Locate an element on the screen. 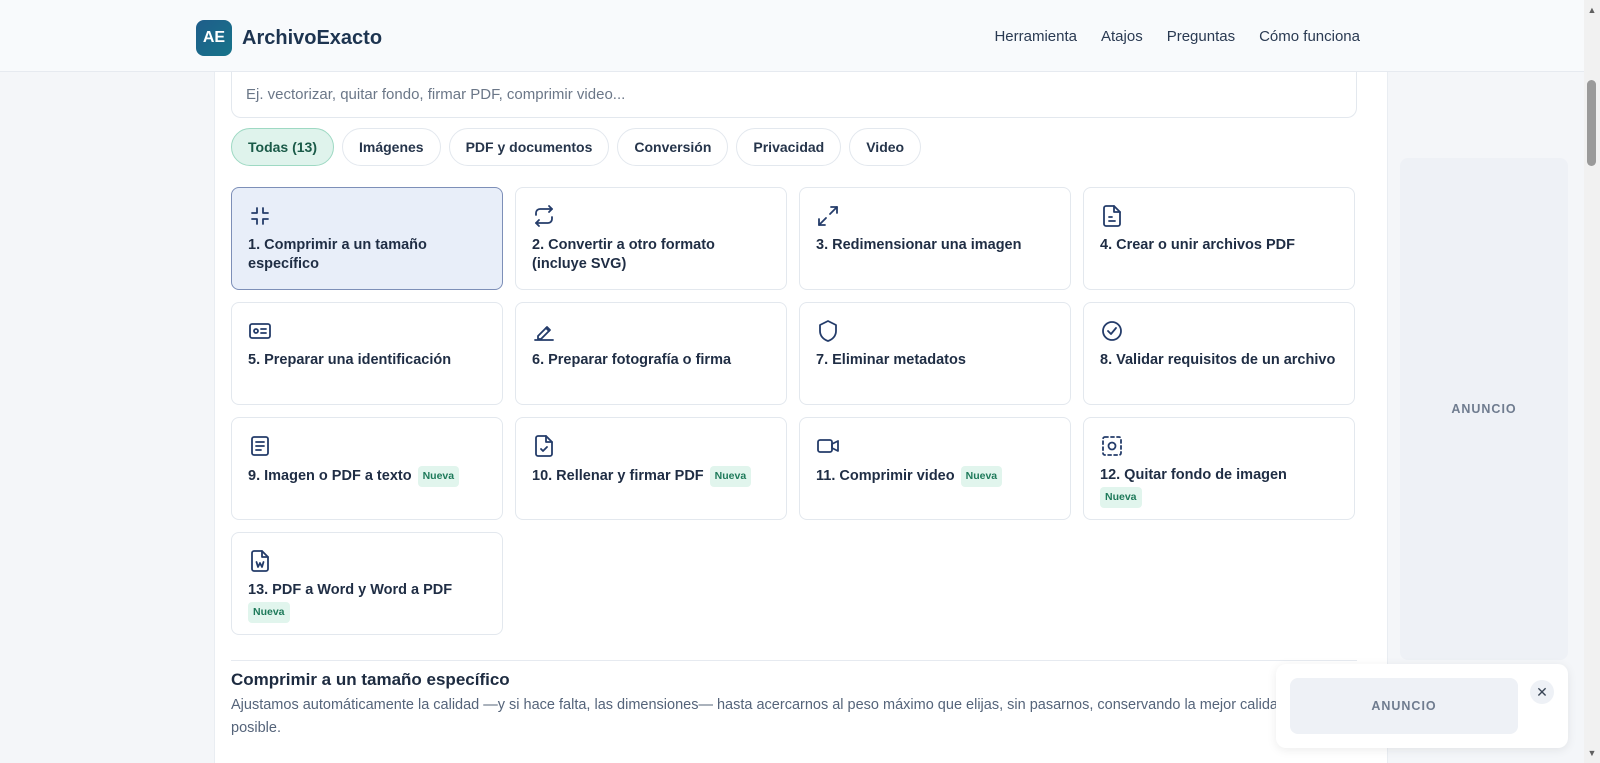 The width and height of the screenshot is (1600, 763). scroll-down-arrow-icon: ▼ is located at coordinates (1592, 753).